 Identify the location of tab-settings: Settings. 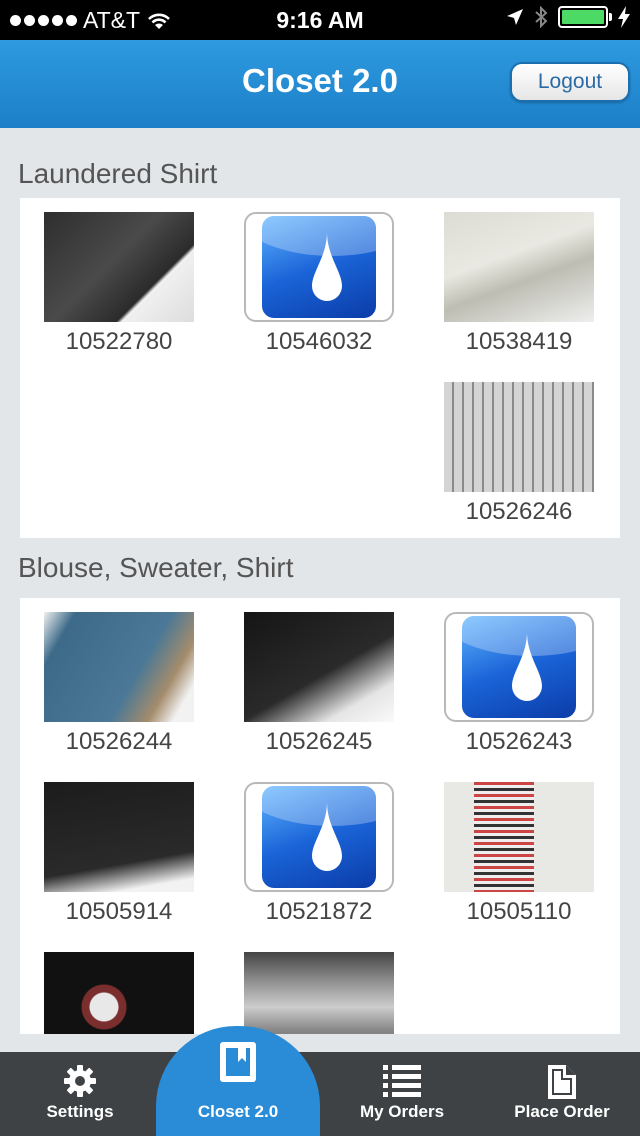
(80, 1094).